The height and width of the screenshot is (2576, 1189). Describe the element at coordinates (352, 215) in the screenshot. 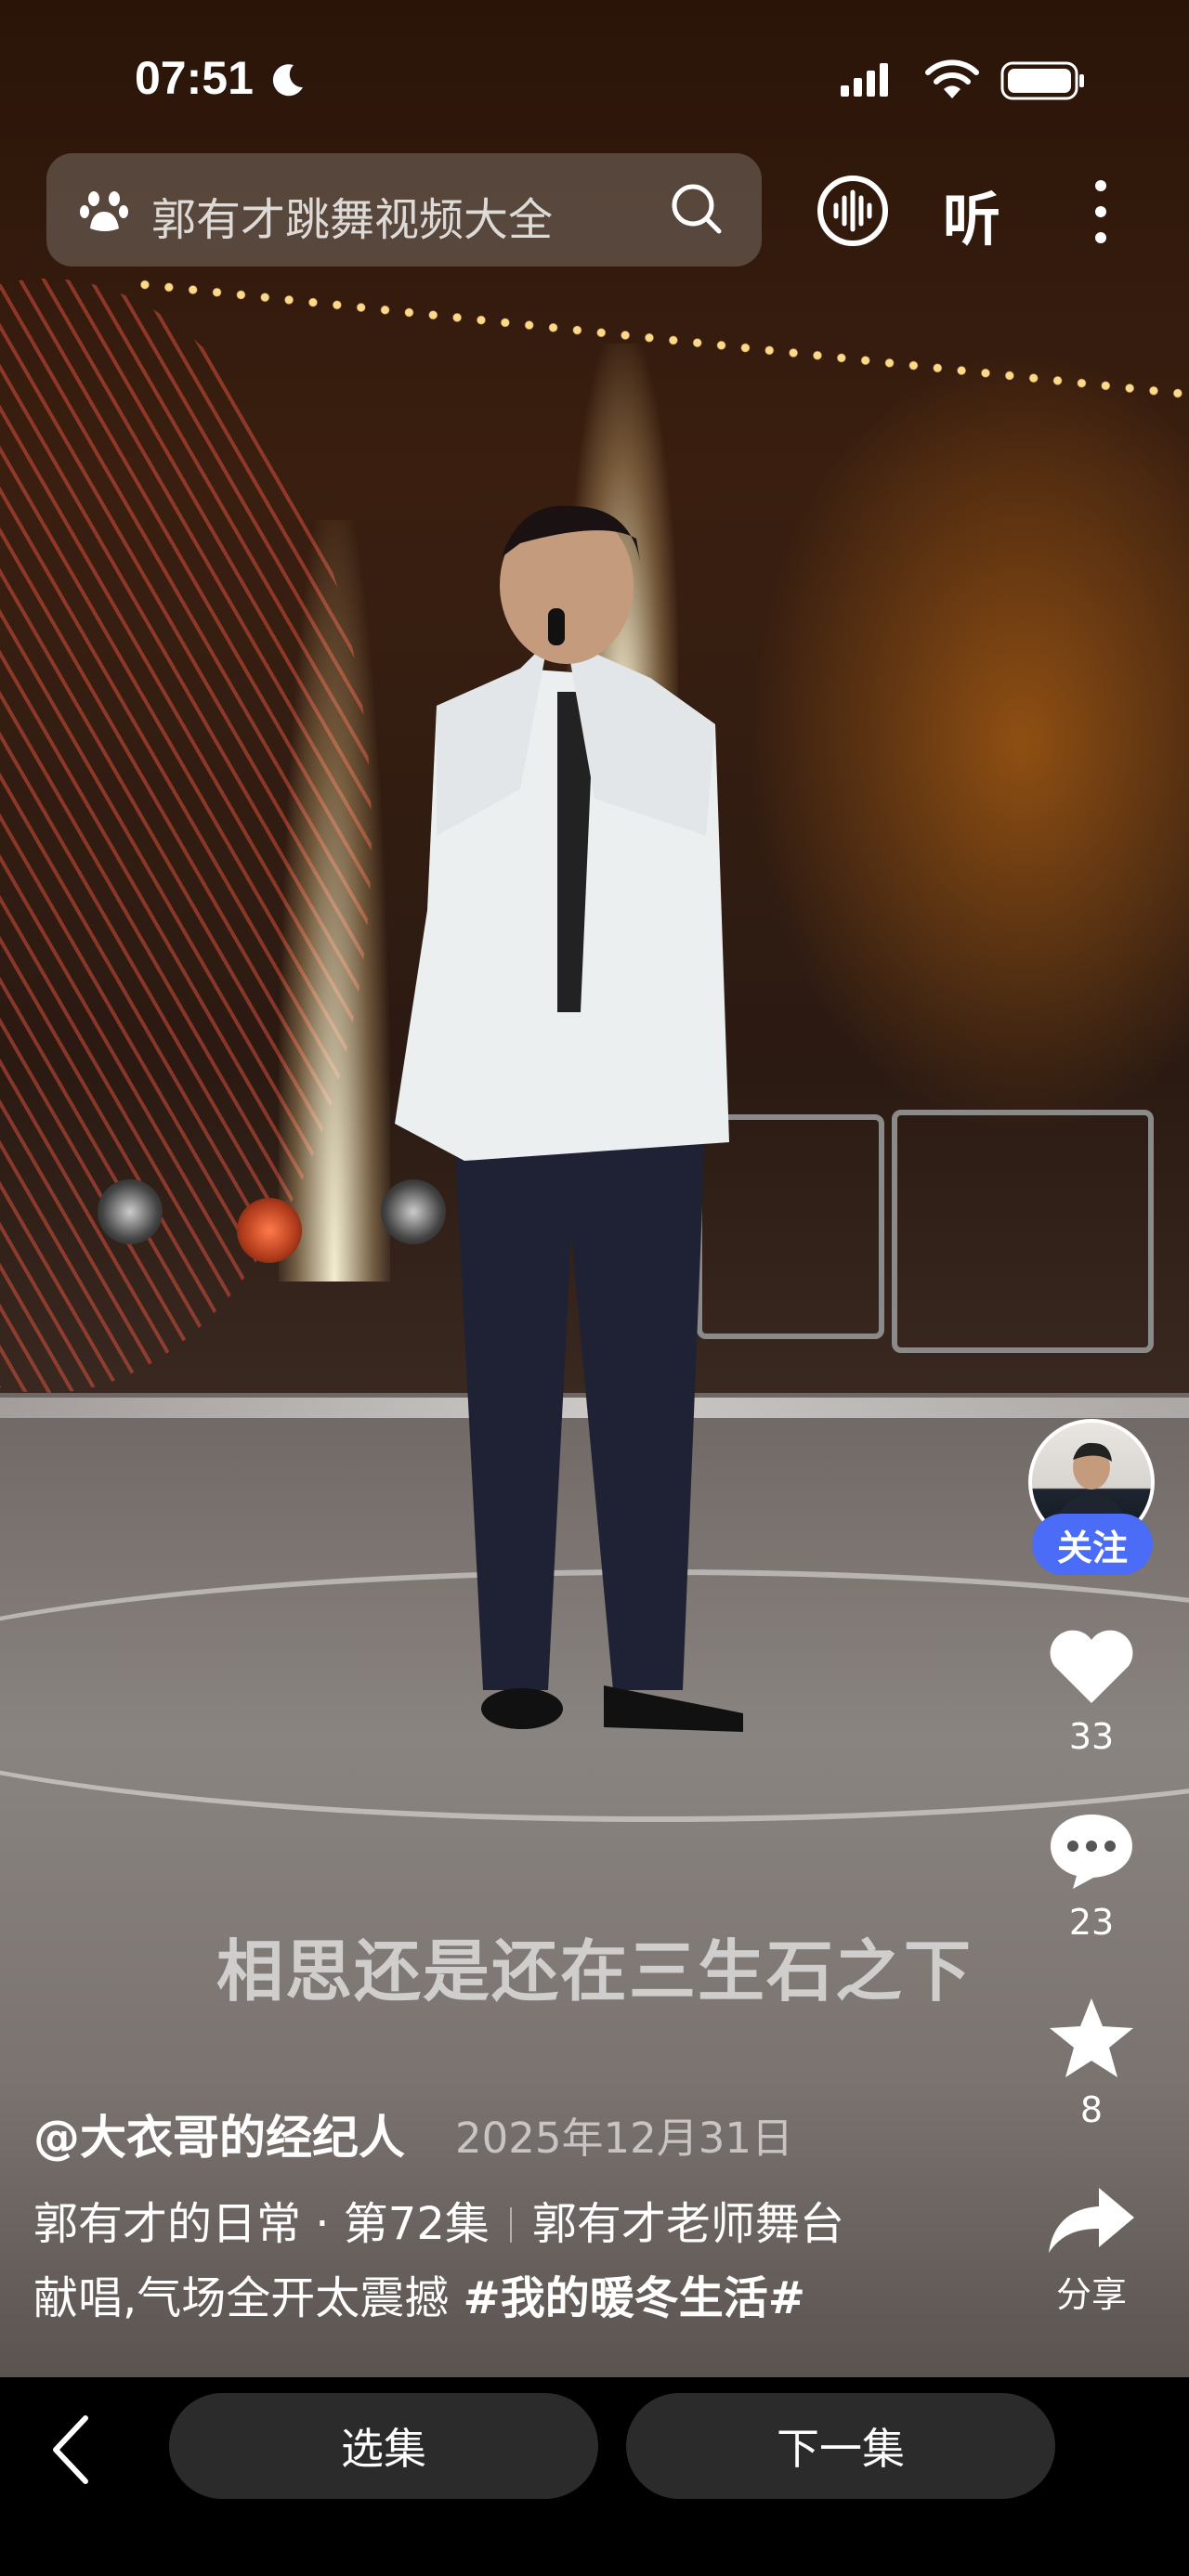

I see `search-input: 郭有才跳舞视频大全` at that location.